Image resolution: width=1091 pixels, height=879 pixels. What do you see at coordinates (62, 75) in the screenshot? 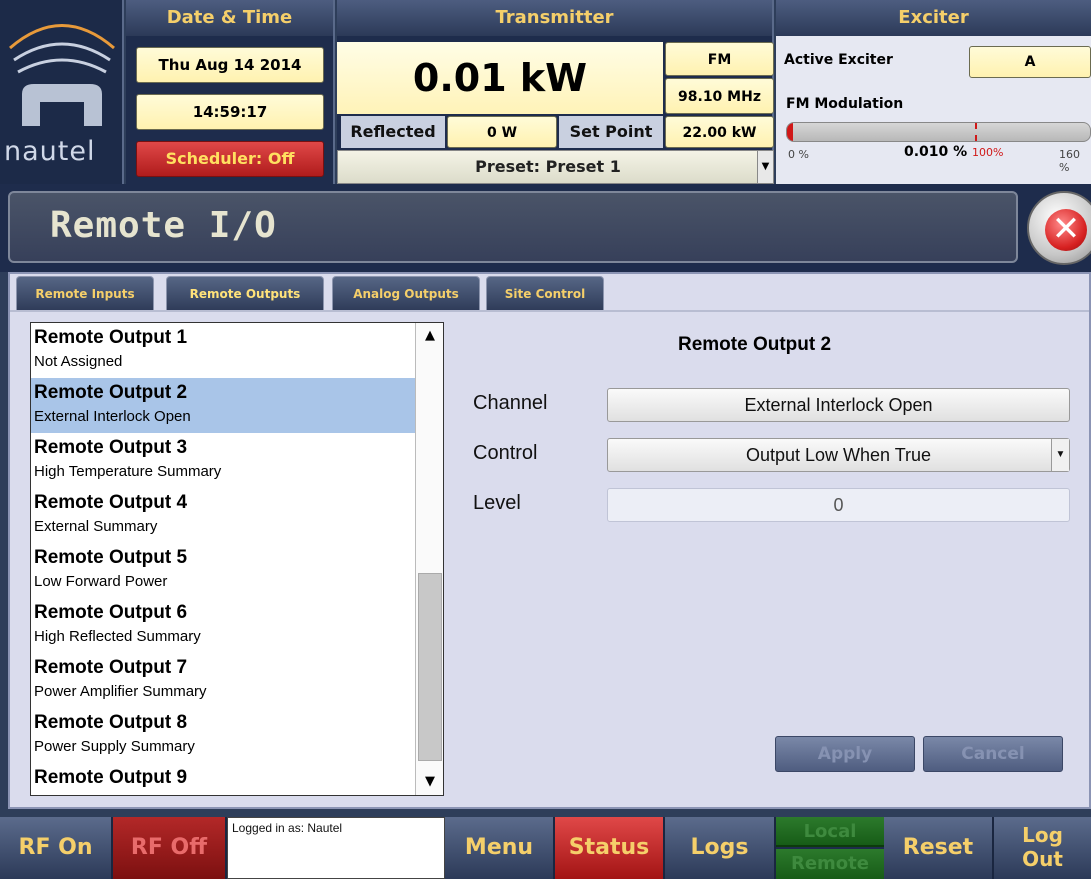
I see `nautel-emblem-icon` at bounding box center [62, 75].